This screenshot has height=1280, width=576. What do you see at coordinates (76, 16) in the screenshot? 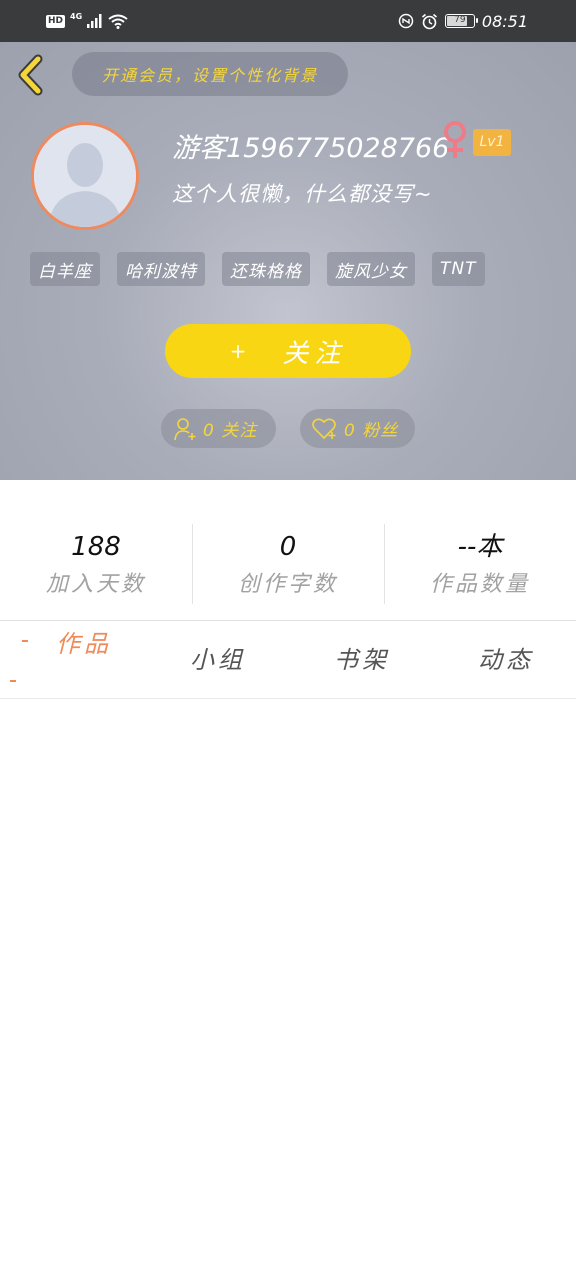
I see `network-type: 4G` at bounding box center [76, 16].